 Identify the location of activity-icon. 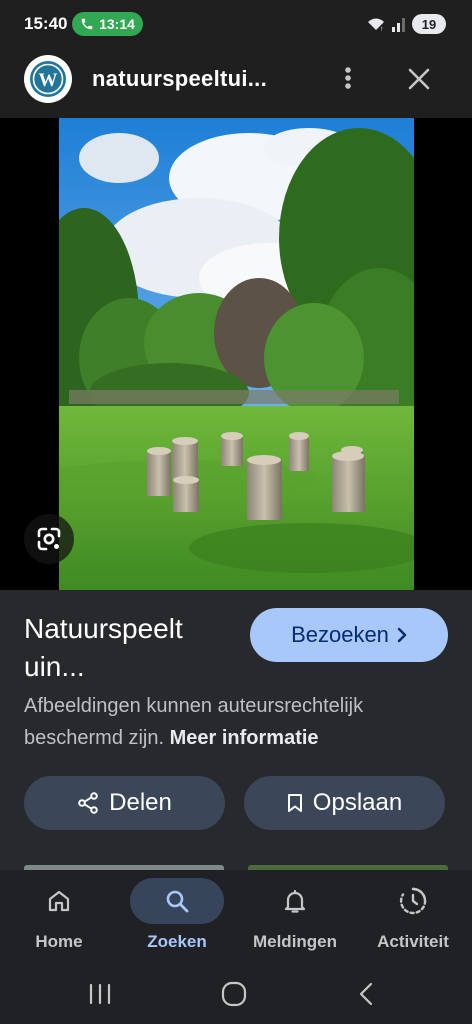
(413, 901).